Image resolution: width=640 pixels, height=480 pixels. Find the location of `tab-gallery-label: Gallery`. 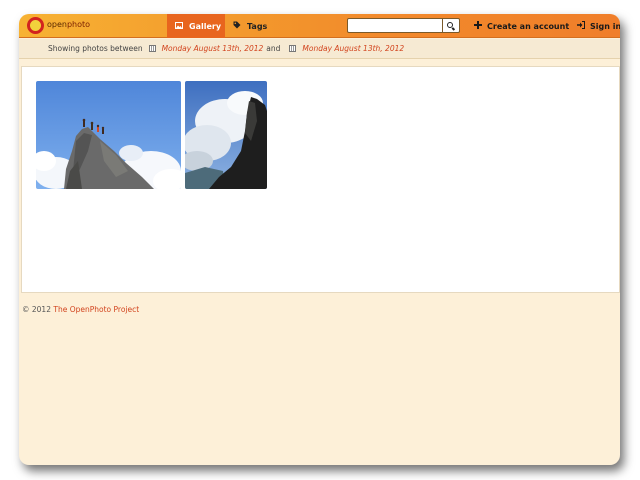

tab-gallery-label: Gallery is located at coordinates (205, 26).